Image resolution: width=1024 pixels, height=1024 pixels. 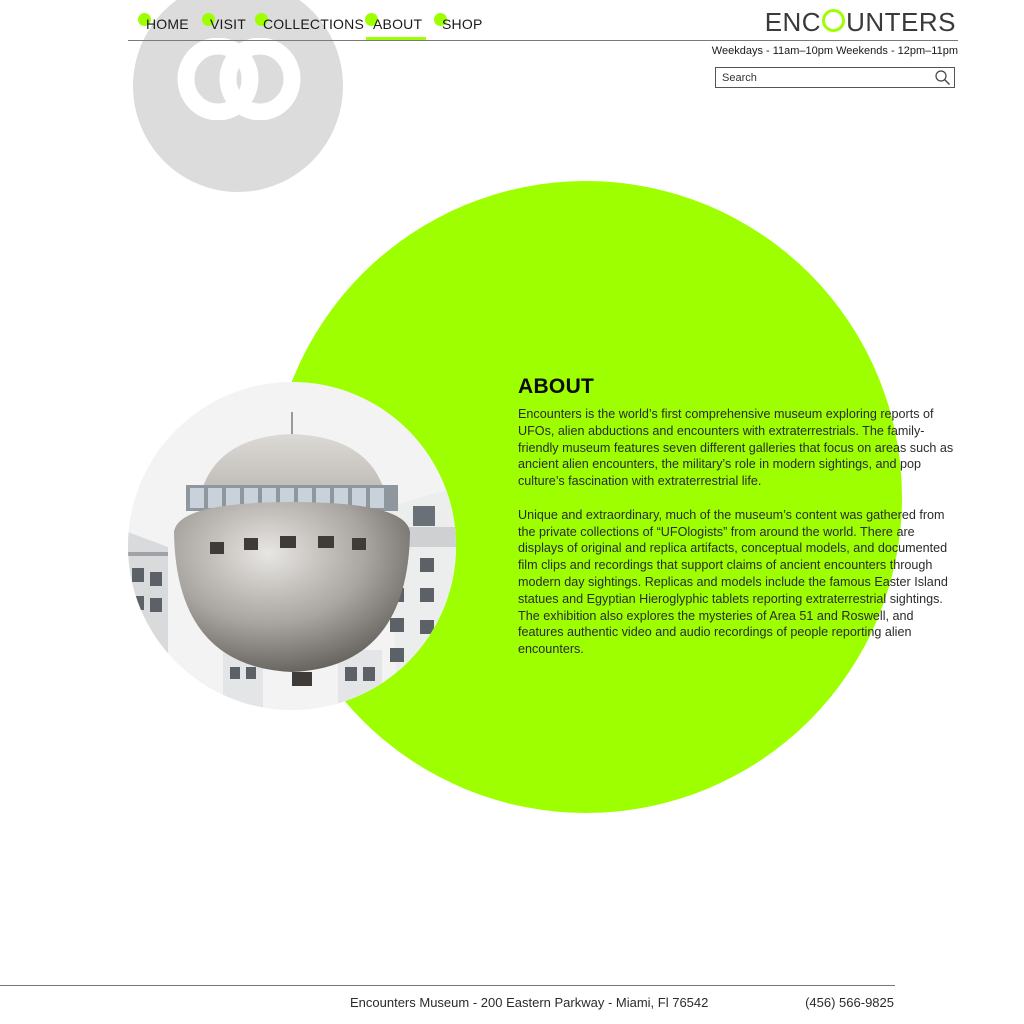 I want to click on logo-text-suffix: UNTERS, so click(x=901, y=22).